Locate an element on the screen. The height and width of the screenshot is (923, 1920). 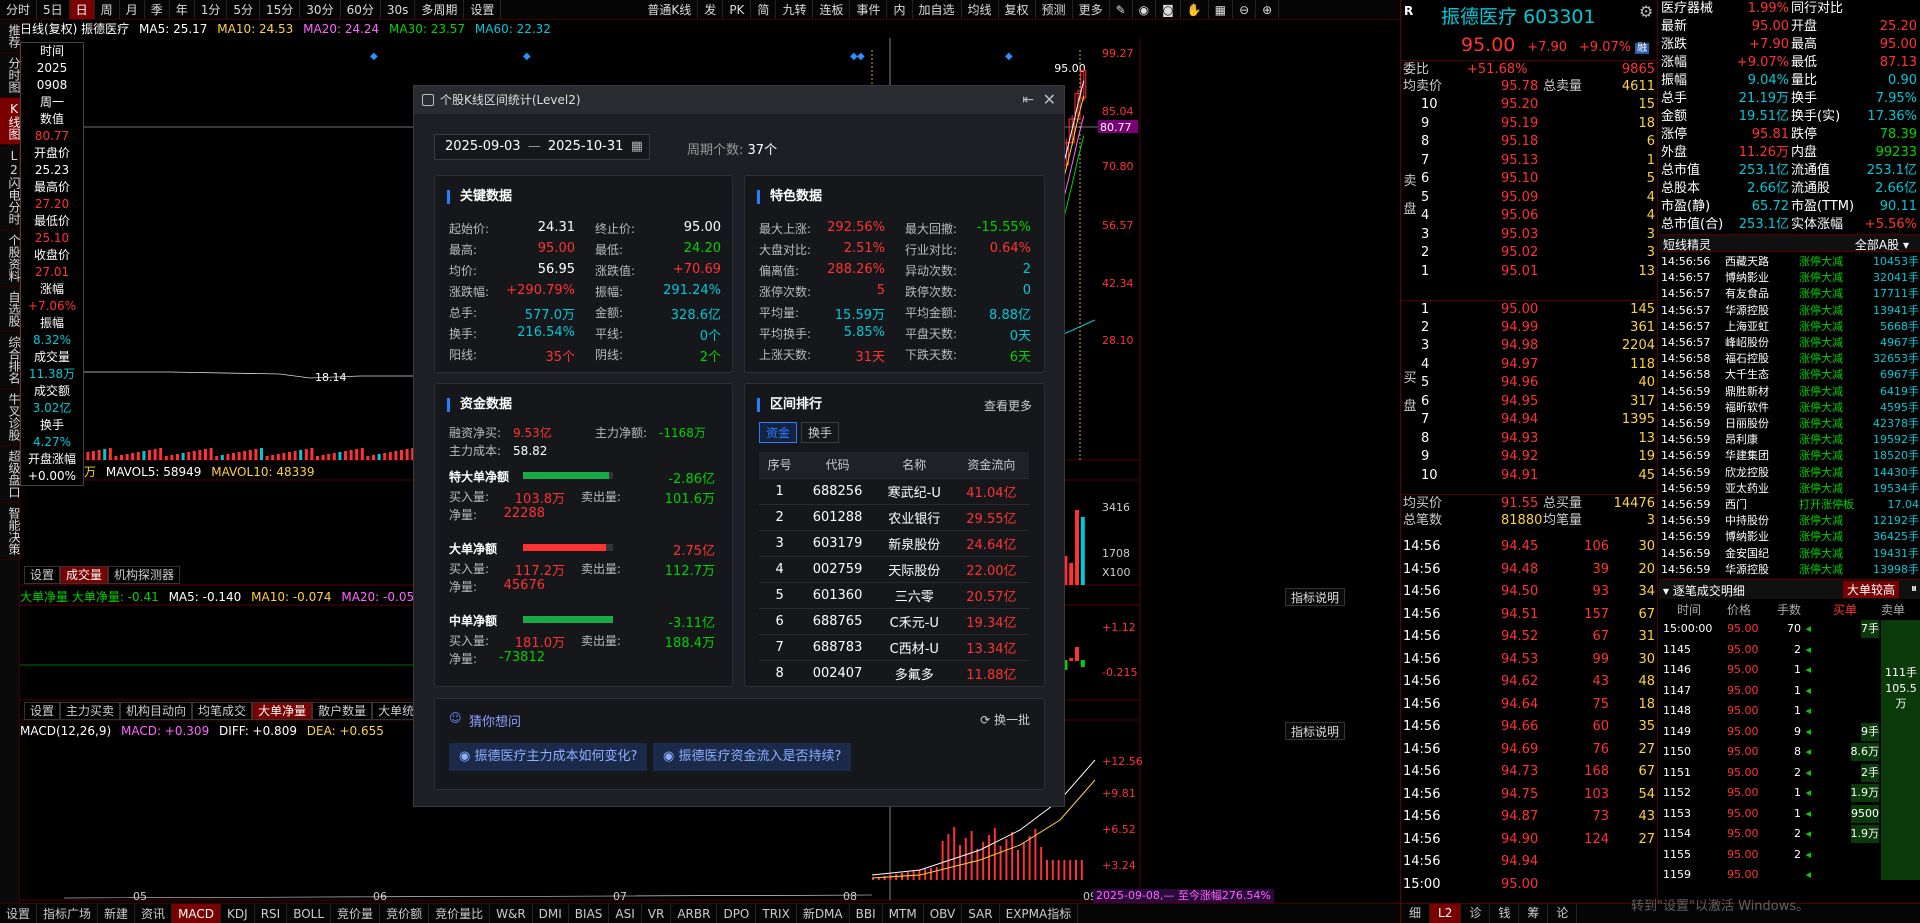
short-line-row: 14:56:56 西藏天路 涨停大减 10453手 is located at coordinates (1789, 262).